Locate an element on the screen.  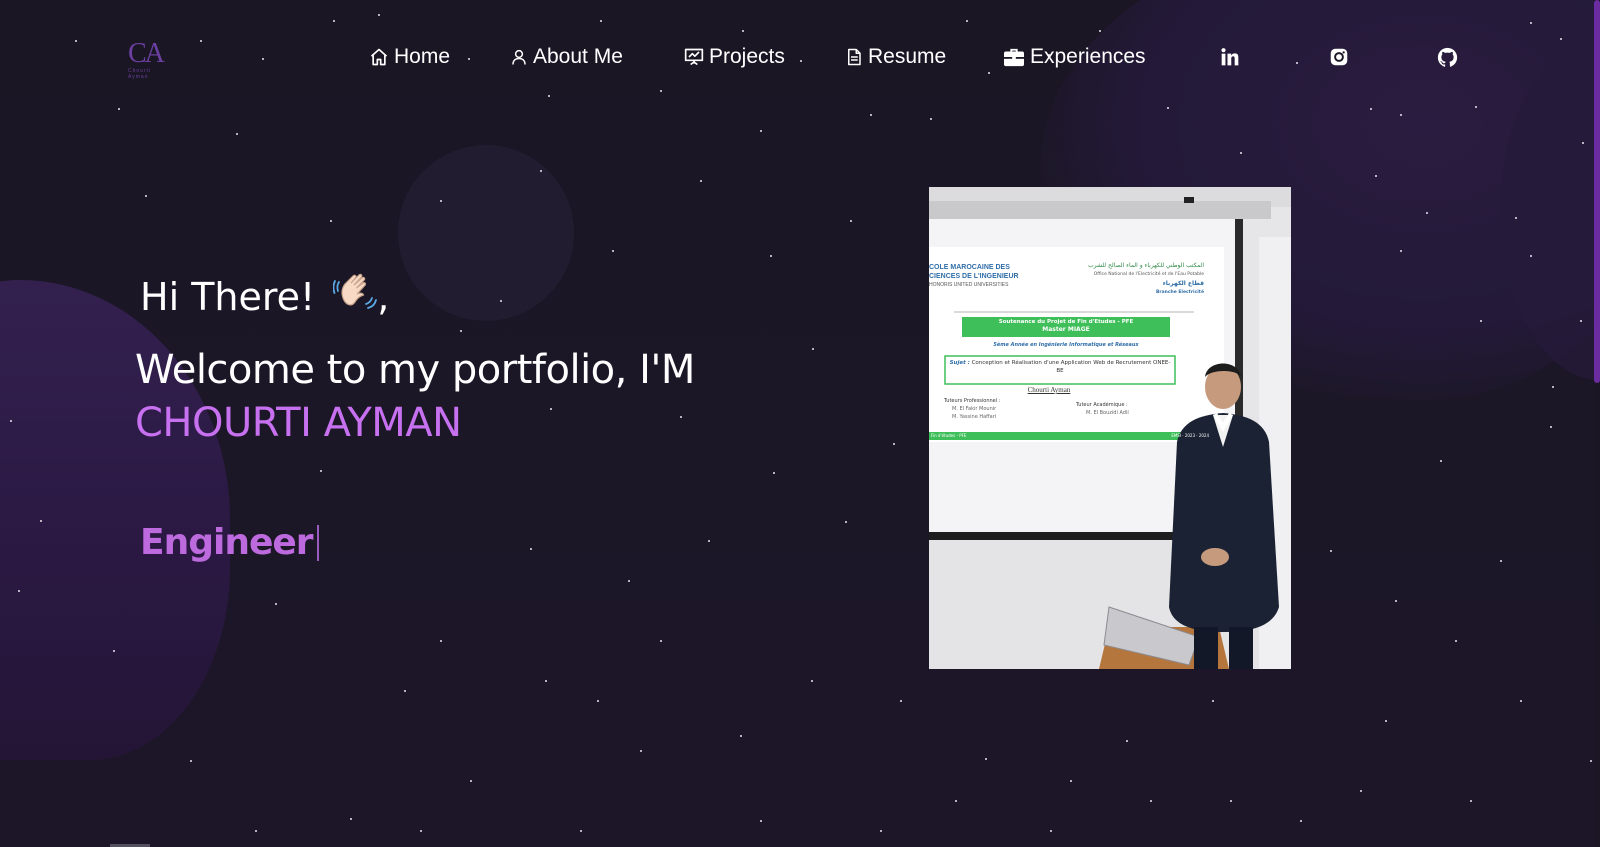
nav-projects: Projects is located at coordinates (734, 57).